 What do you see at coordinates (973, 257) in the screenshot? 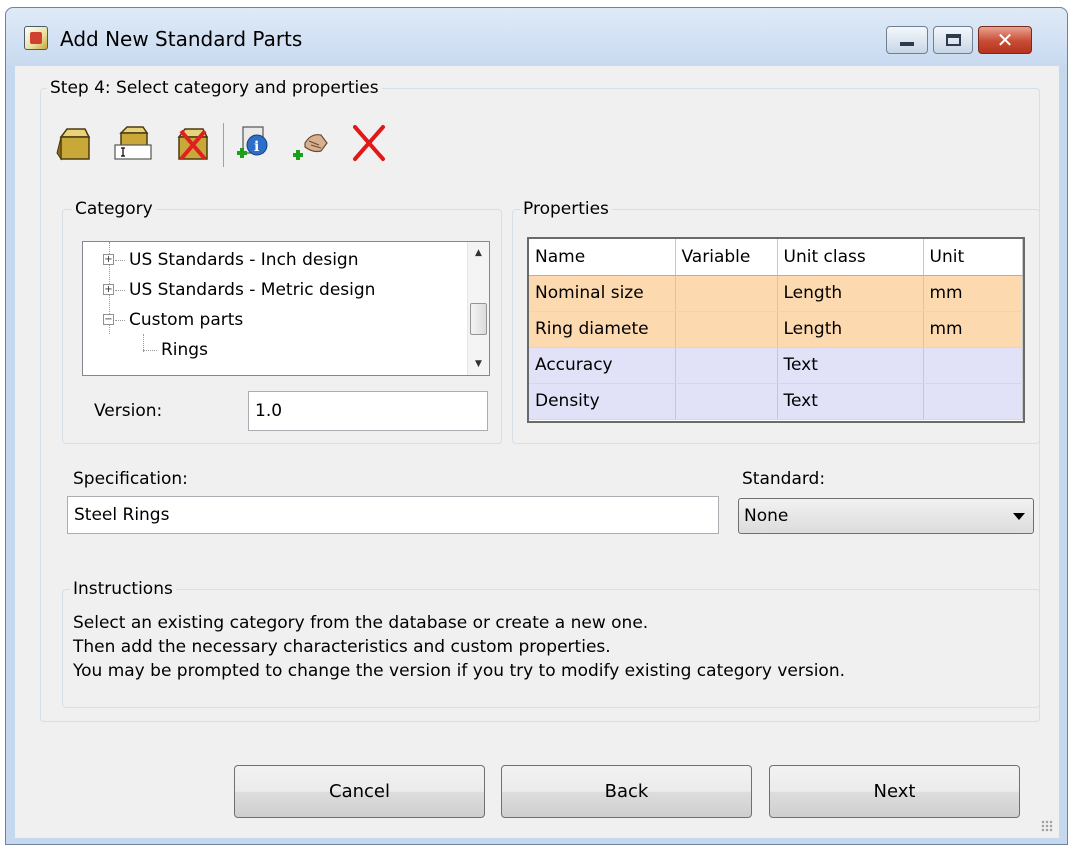
I see `column-header-unit: Unit` at bounding box center [973, 257].